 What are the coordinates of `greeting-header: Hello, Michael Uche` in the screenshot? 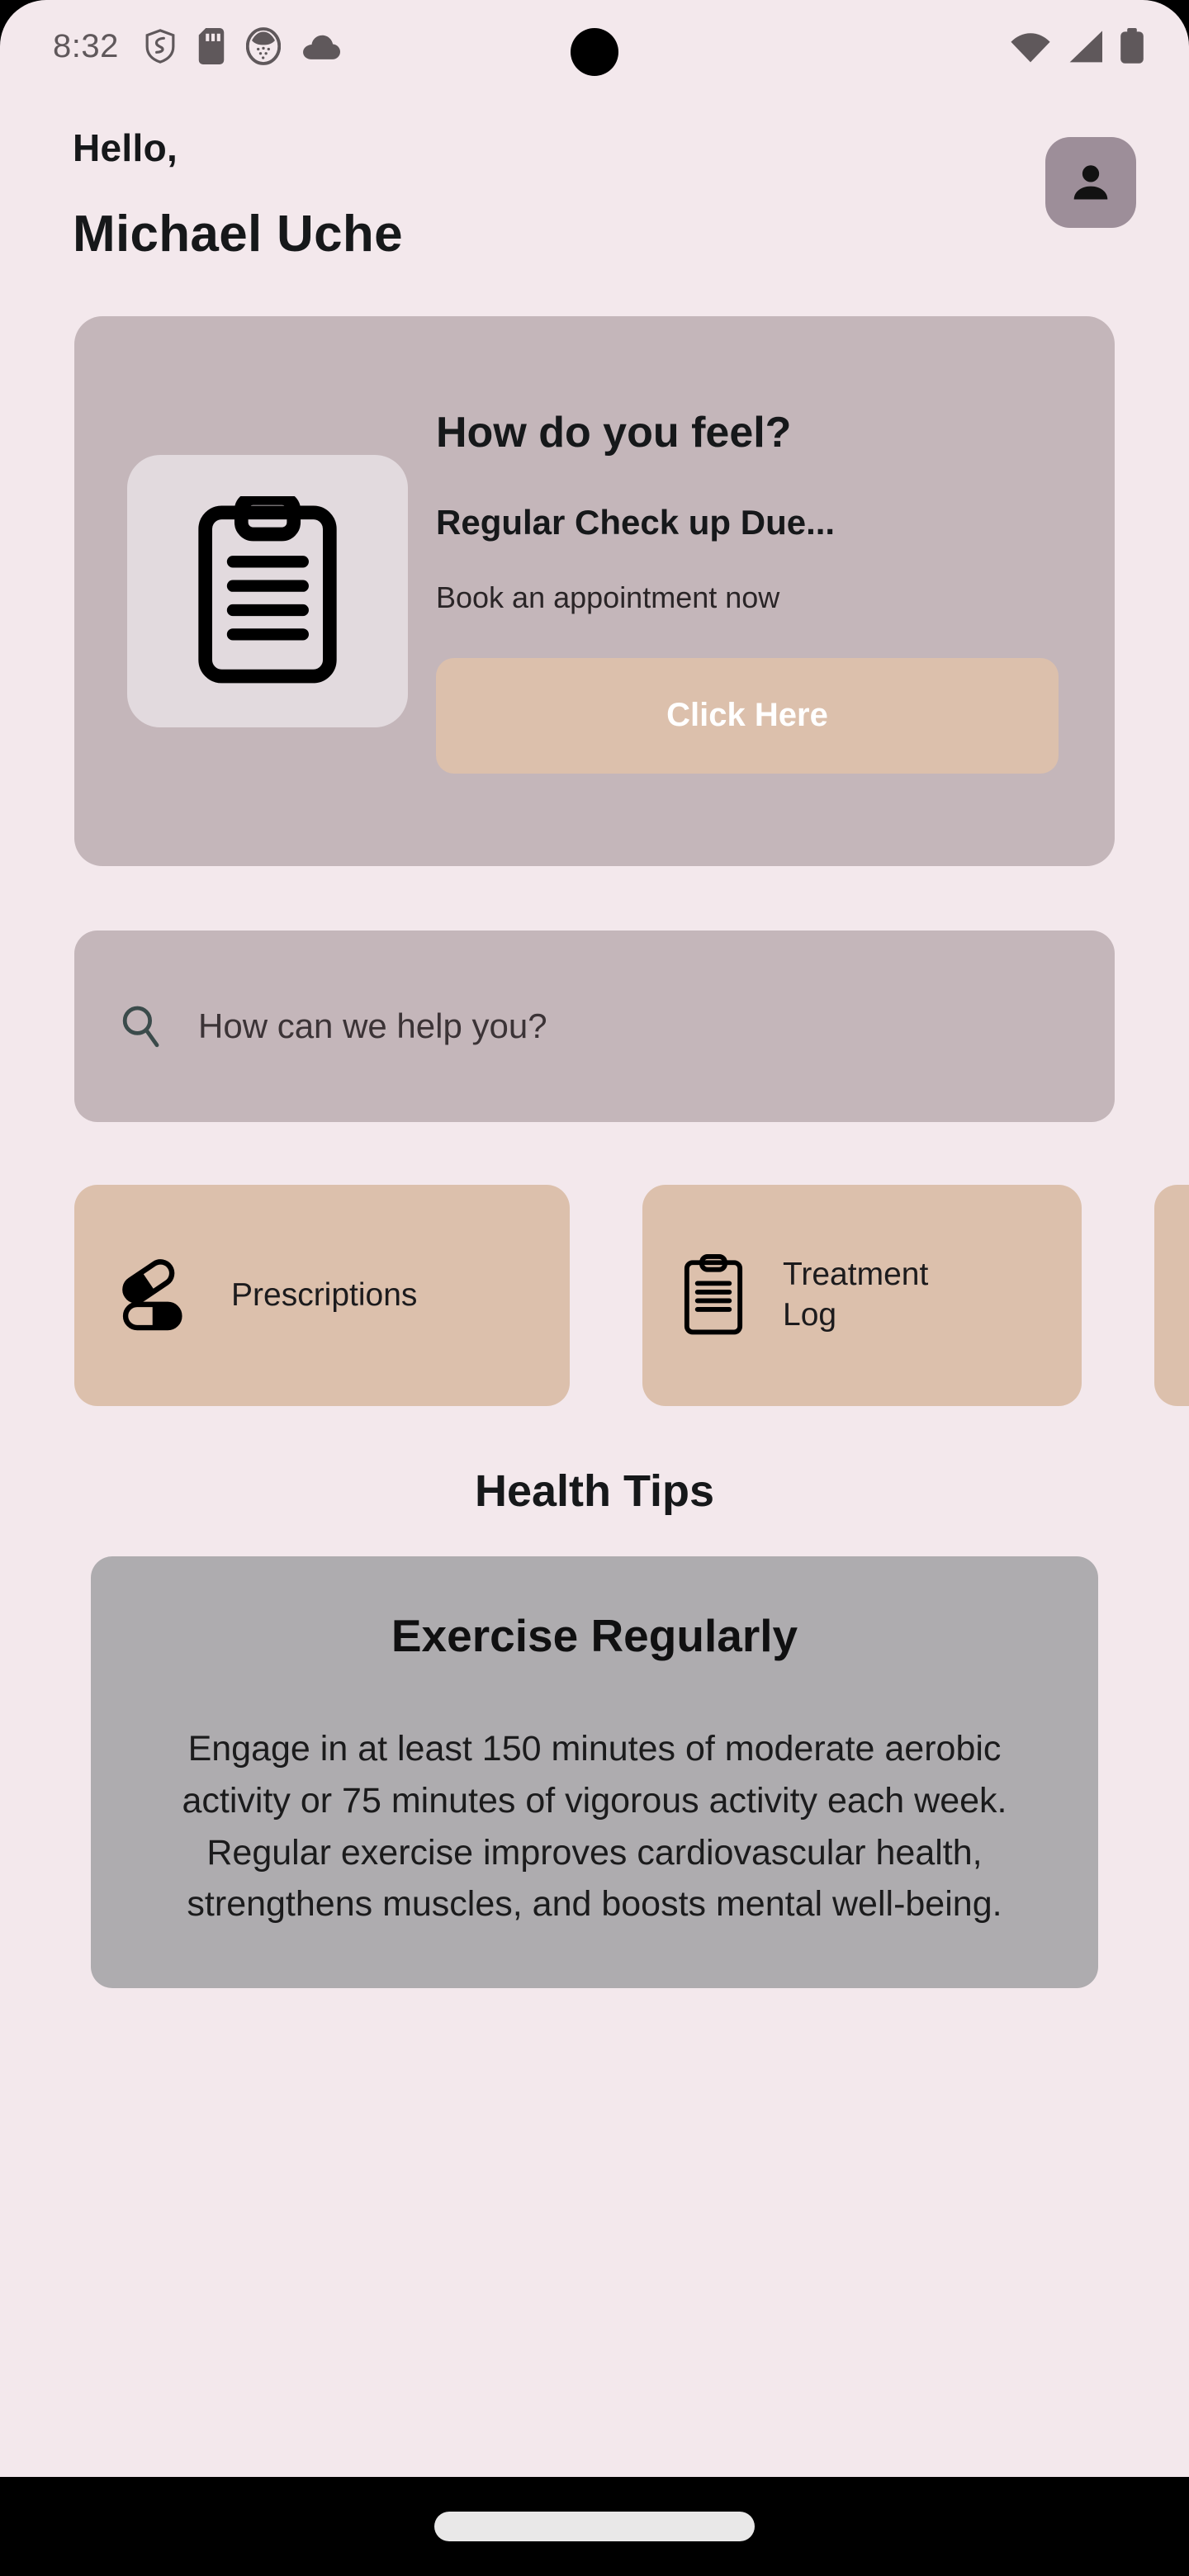 It's located at (594, 177).